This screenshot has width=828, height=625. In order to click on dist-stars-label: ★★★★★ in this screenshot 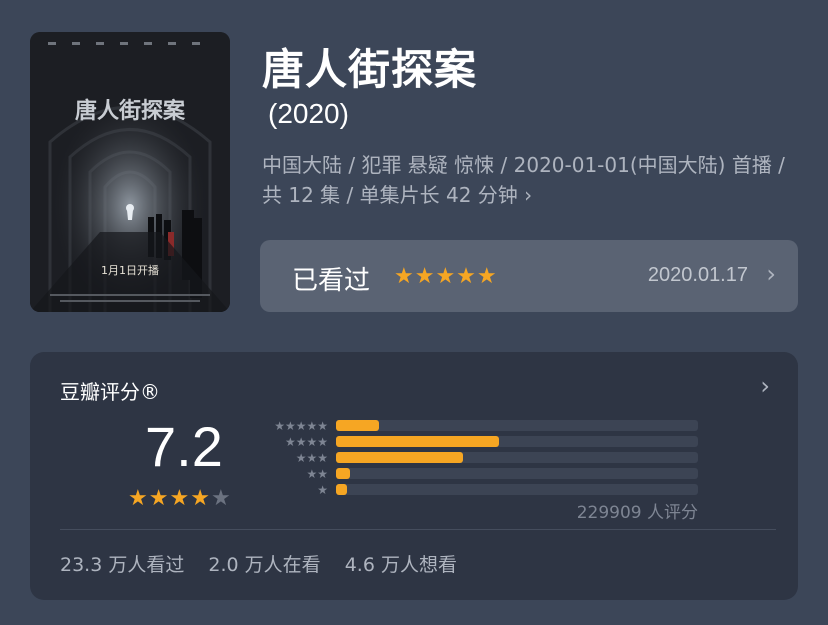, I will do `click(301, 426)`.